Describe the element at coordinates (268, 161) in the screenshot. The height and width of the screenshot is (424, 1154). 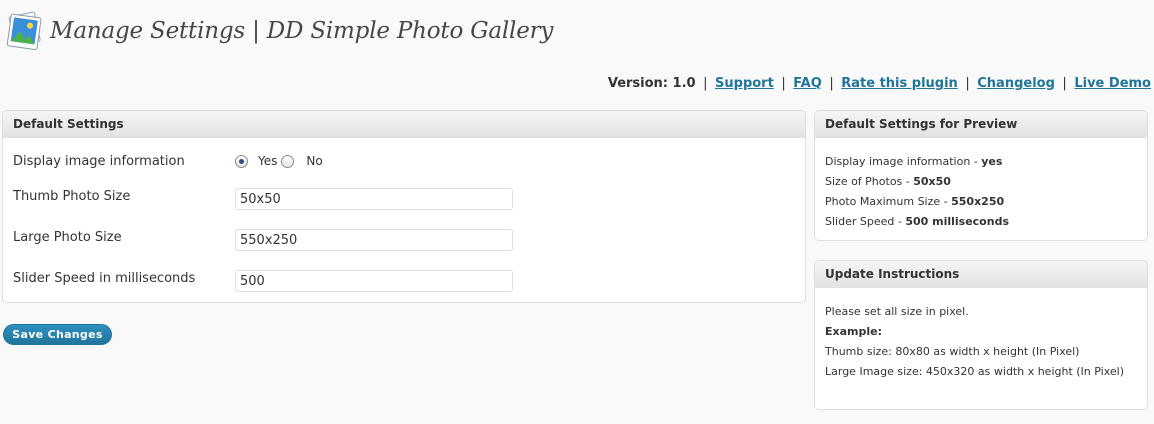
I see `radio-yes-label: Yes` at that location.